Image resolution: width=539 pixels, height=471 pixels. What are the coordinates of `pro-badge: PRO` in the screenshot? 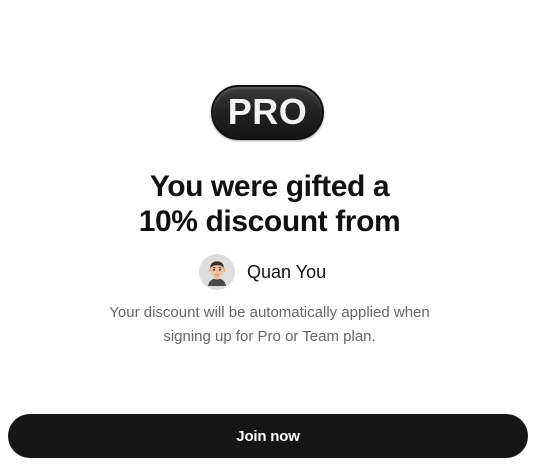 It's located at (267, 112).